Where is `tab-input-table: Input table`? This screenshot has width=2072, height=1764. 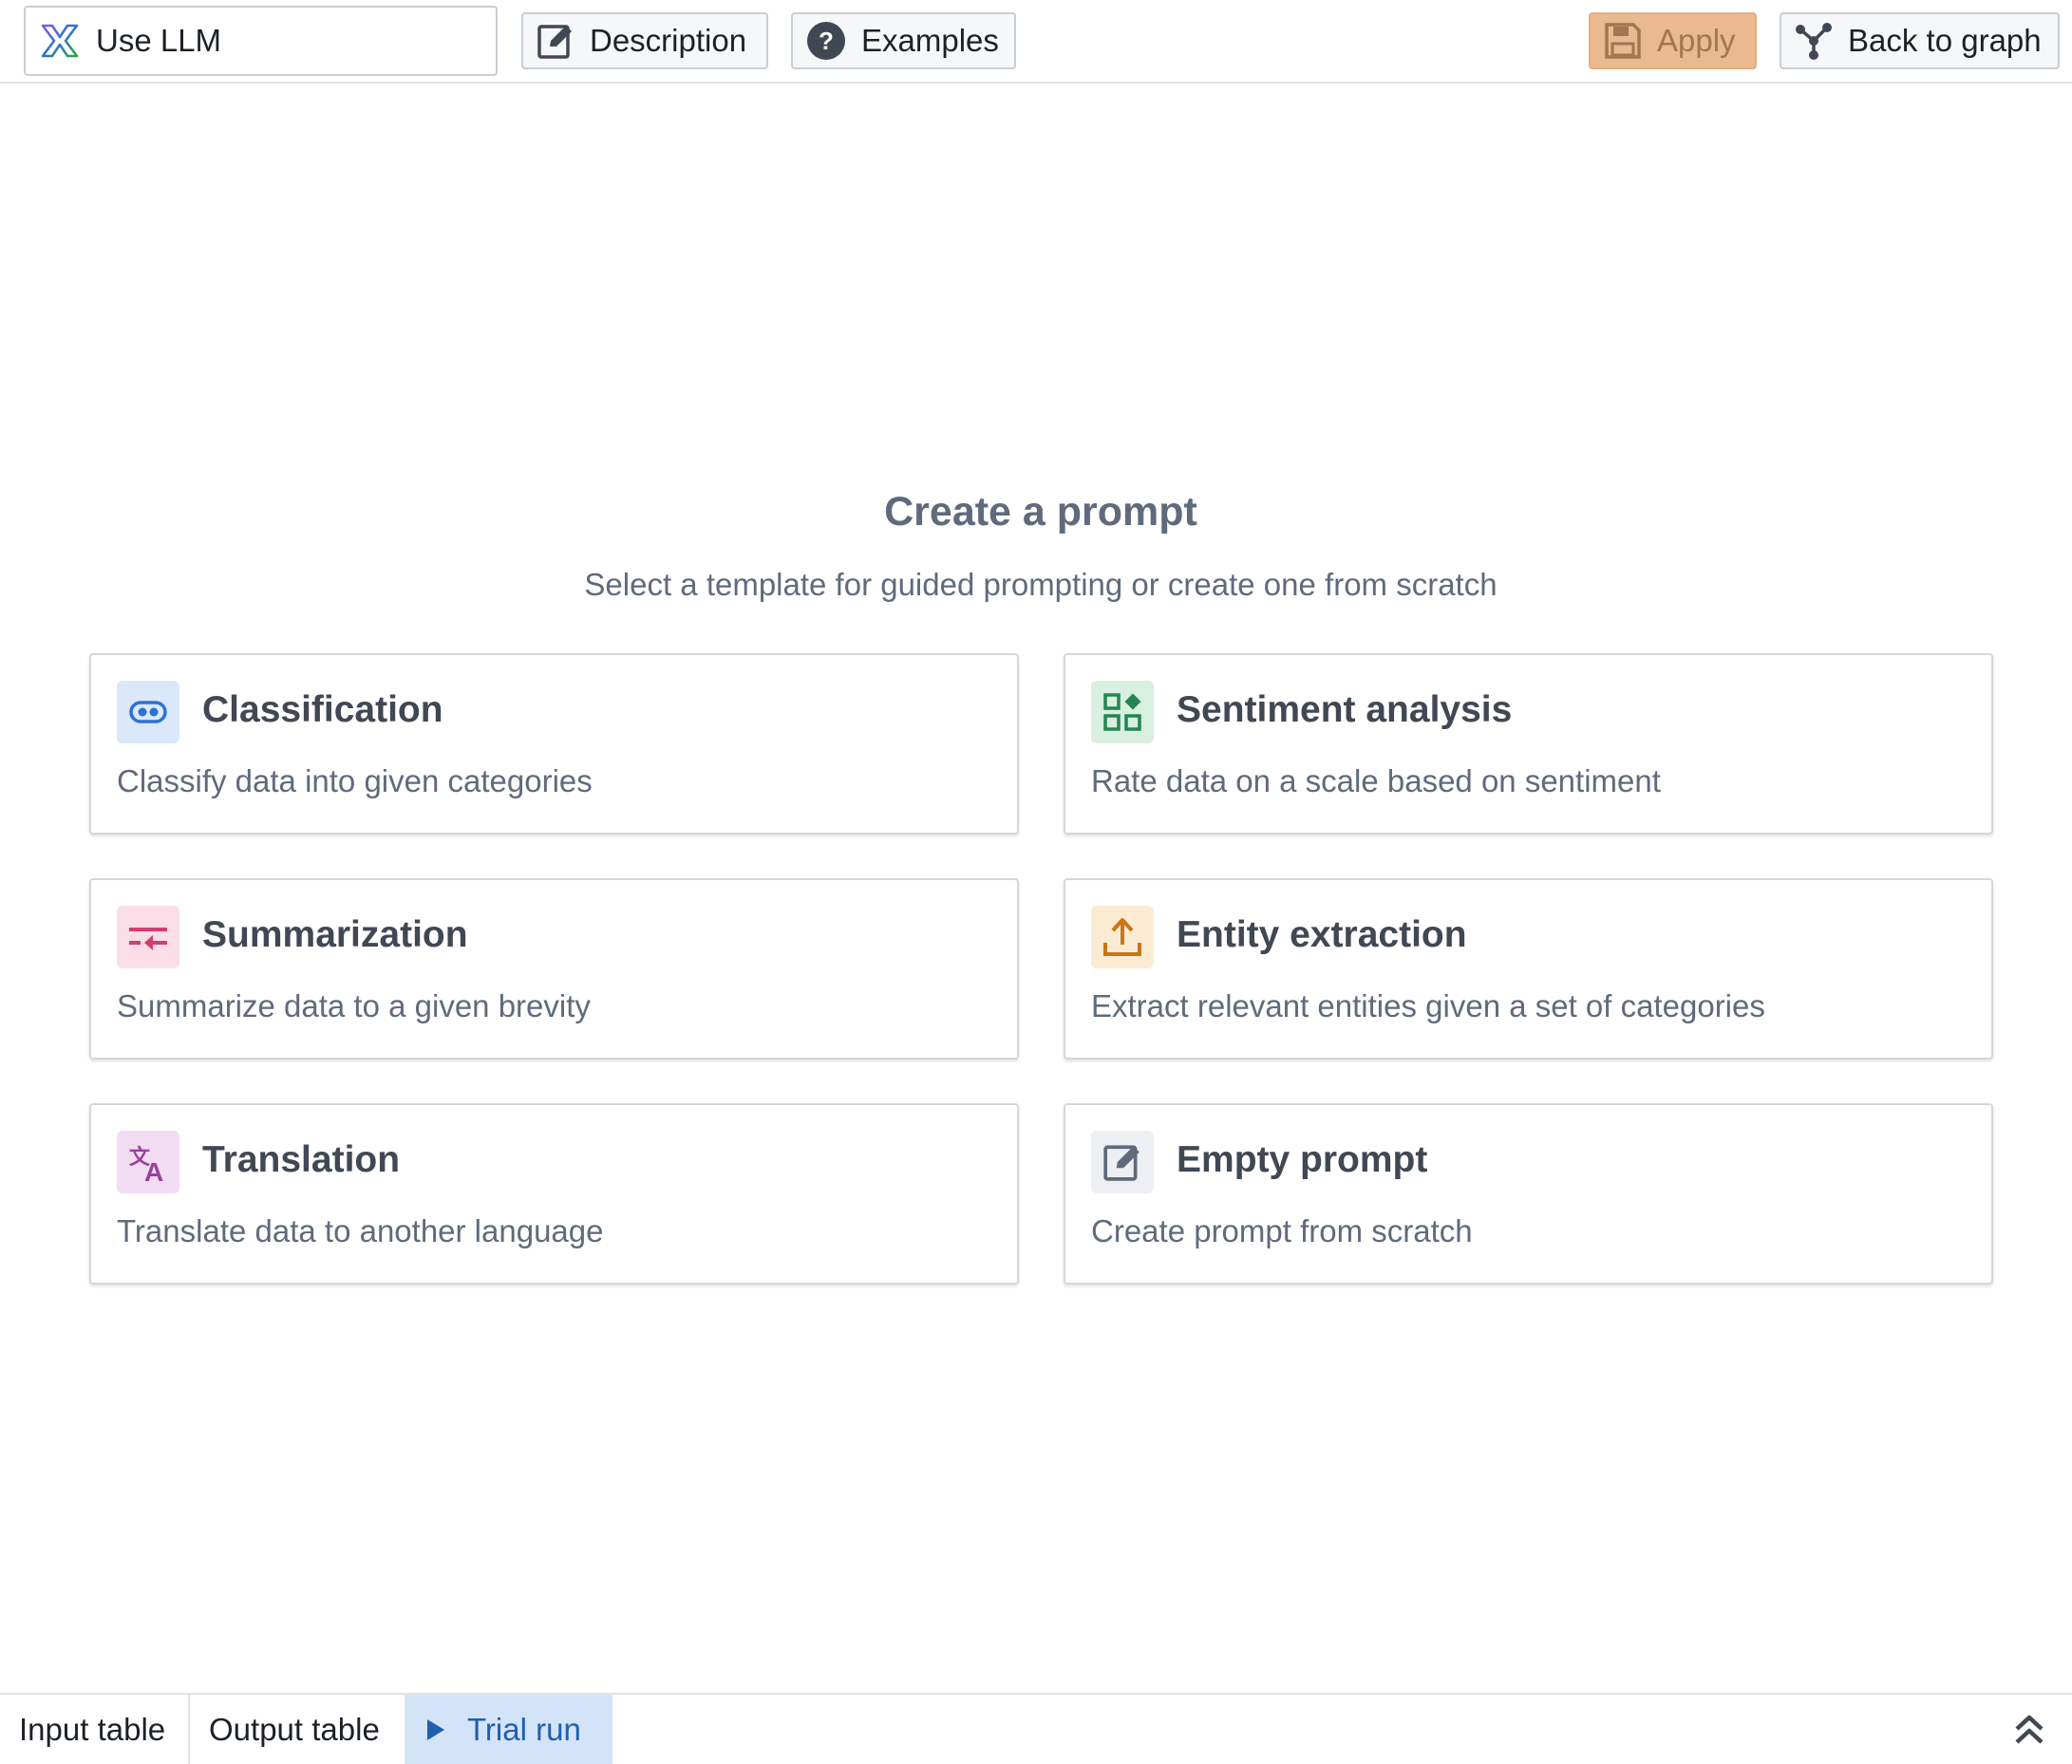 tab-input-table: Input table is located at coordinates (95, 1730).